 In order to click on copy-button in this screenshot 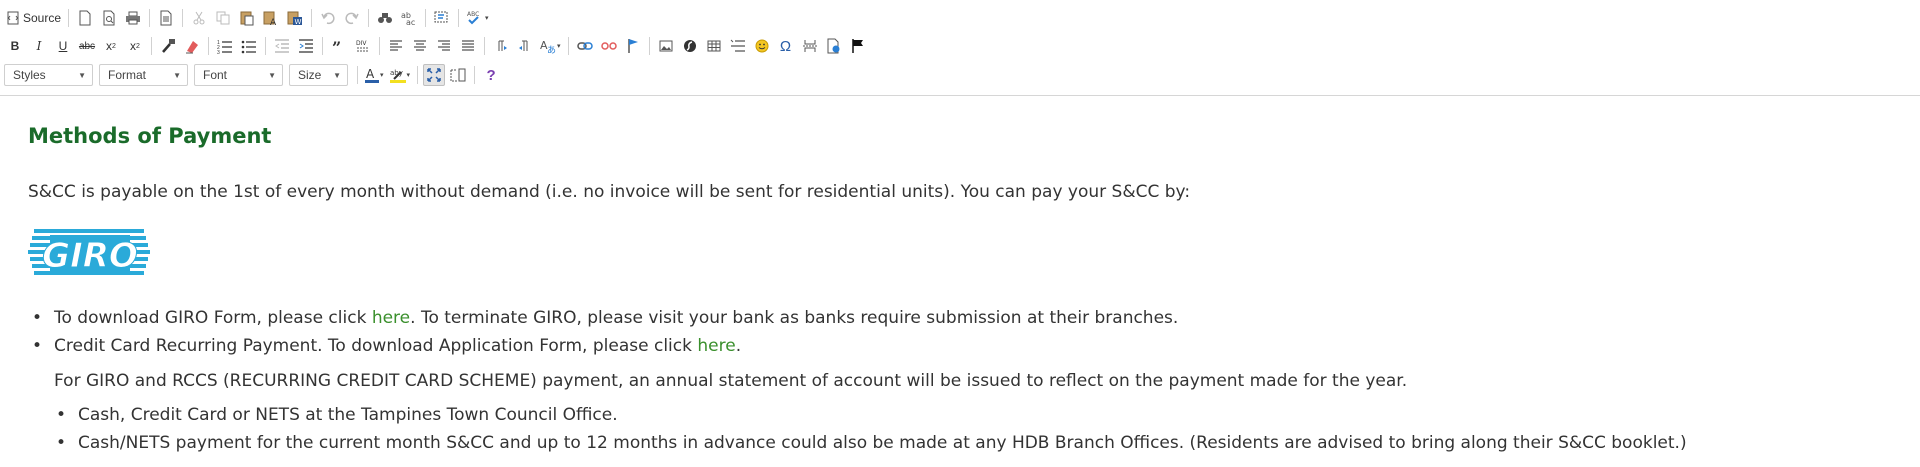, I will do `click(223, 18)`.